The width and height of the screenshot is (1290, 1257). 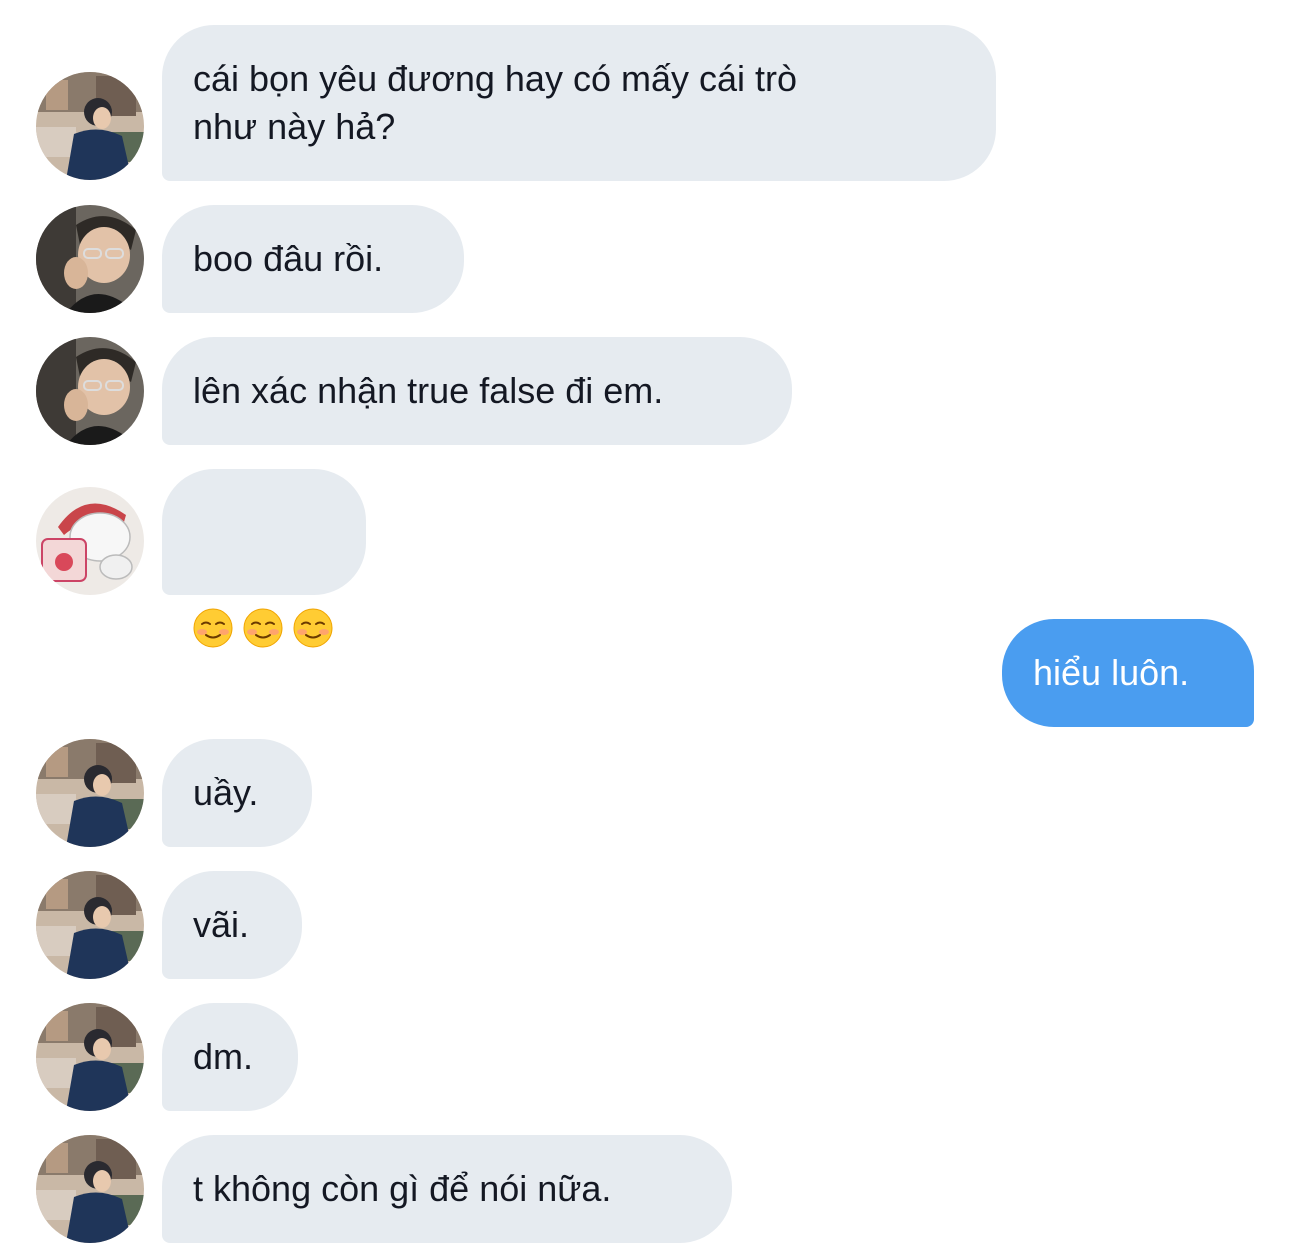 I want to click on incoming-message-bubble: dm., so click(x=230, y=1057).